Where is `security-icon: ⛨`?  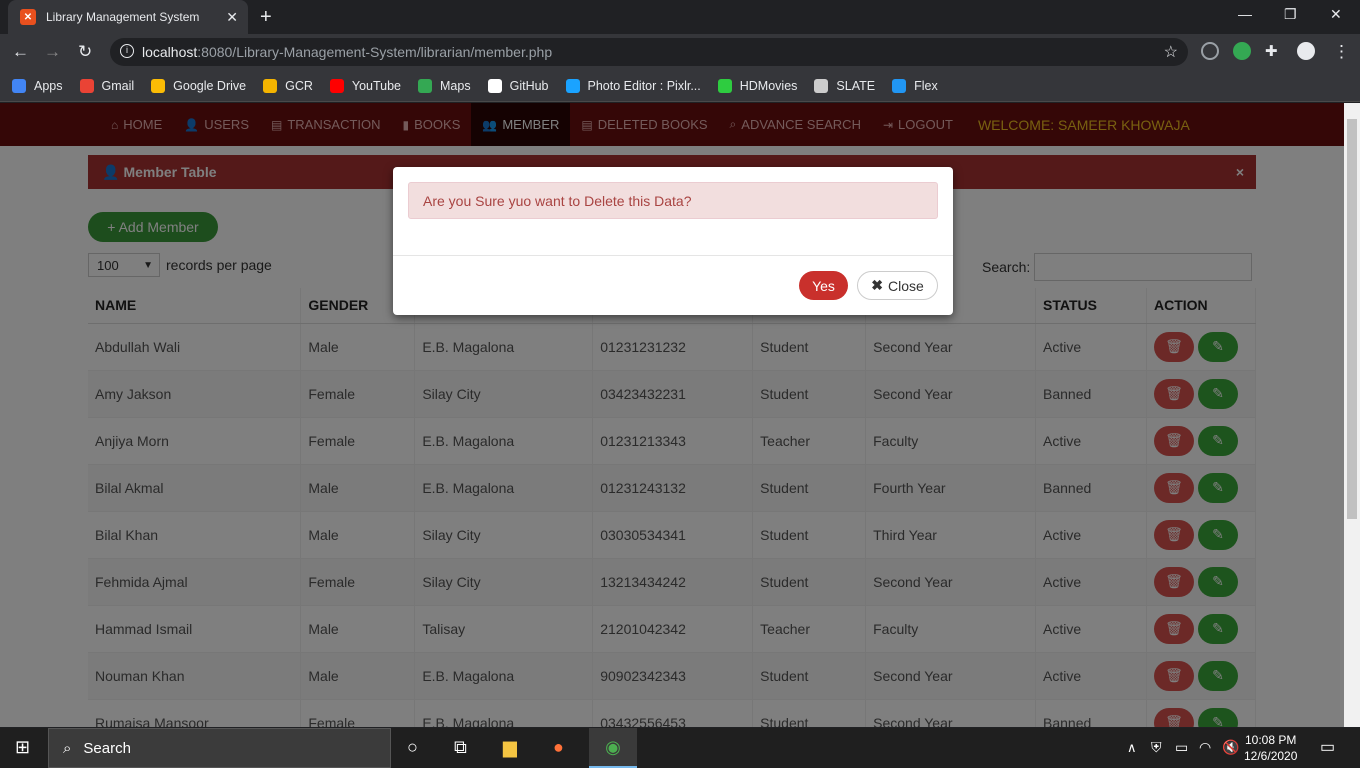
security-icon: ⛨ is located at coordinates (1156, 747).